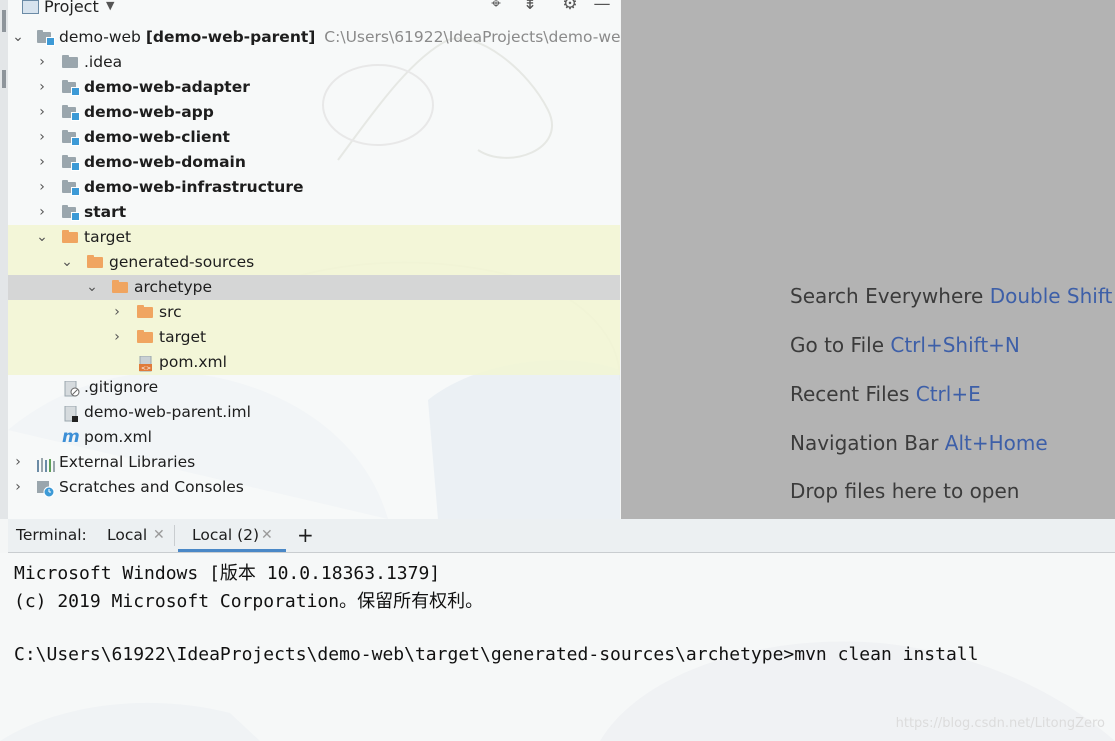  What do you see at coordinates (314, 162) in the screenshot?
I see `tree-item-demo-web-domain: › demo-web-domain` at bounding box center [314, 162].